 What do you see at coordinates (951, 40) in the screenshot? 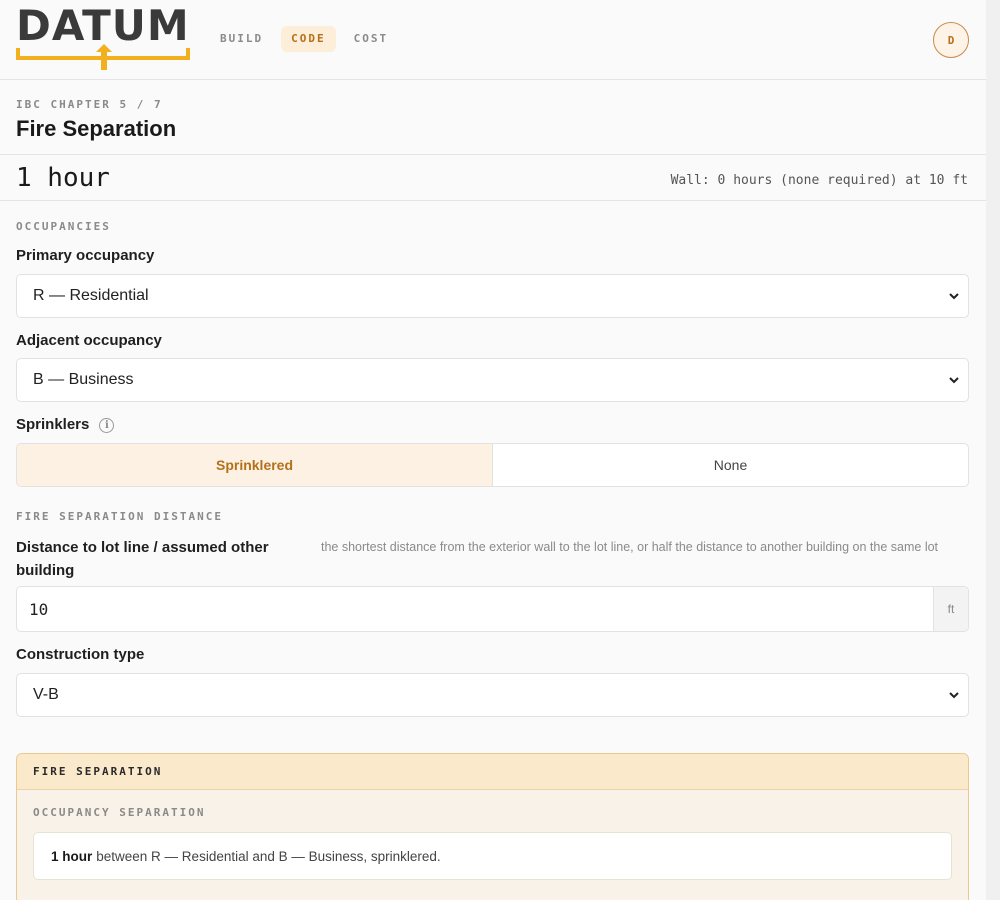
I see `user-avatar: D` at bounding box center [951, 40].